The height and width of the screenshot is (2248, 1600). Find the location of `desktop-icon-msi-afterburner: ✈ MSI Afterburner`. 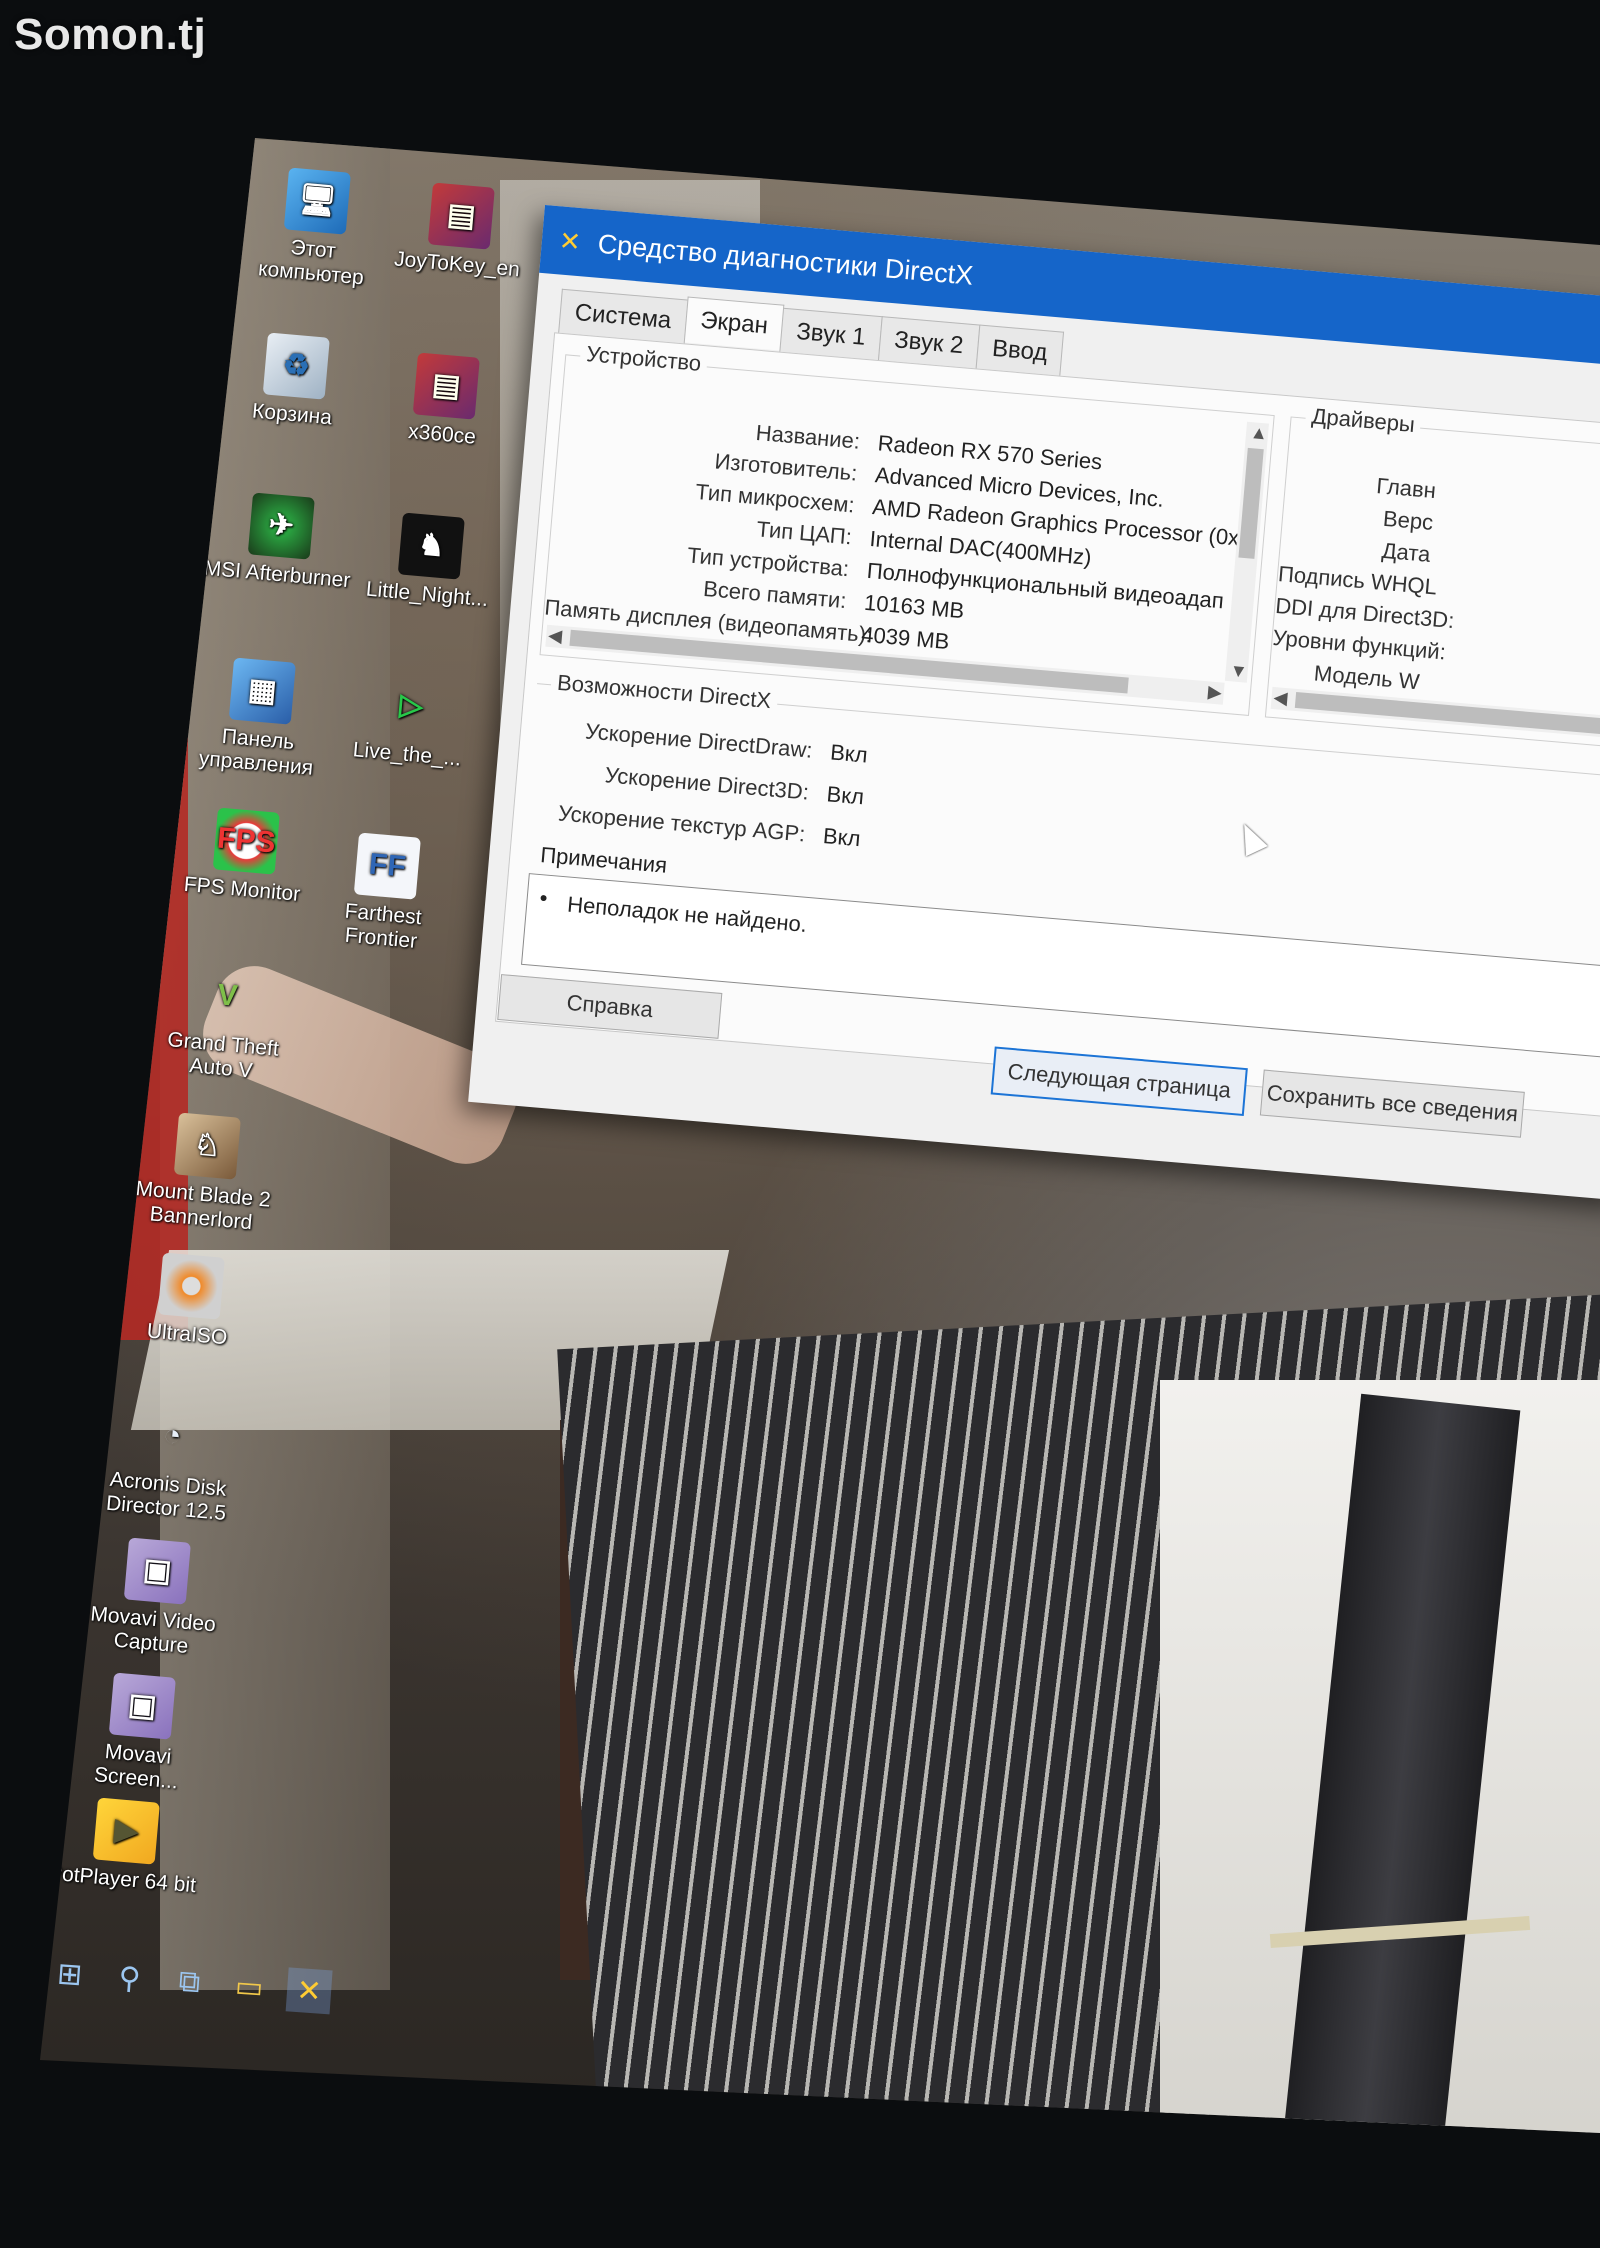

desktop-icon-msi-afterburner: ✈ MSI Afterburner is located at coordinates (279, 541).